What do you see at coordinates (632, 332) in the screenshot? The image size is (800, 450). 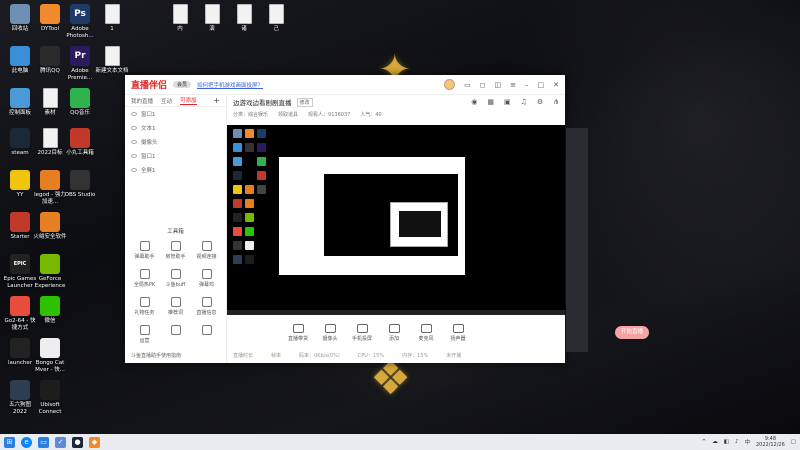 I see `go-live-button: 开始直播` at bounding box center [632, 332].